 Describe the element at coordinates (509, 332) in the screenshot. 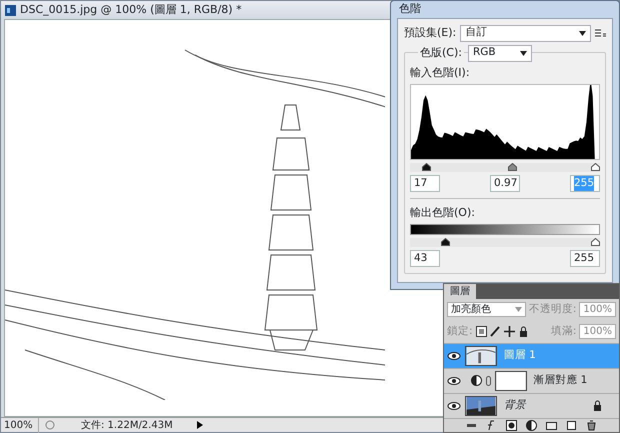

I see `move-icon` at that location.